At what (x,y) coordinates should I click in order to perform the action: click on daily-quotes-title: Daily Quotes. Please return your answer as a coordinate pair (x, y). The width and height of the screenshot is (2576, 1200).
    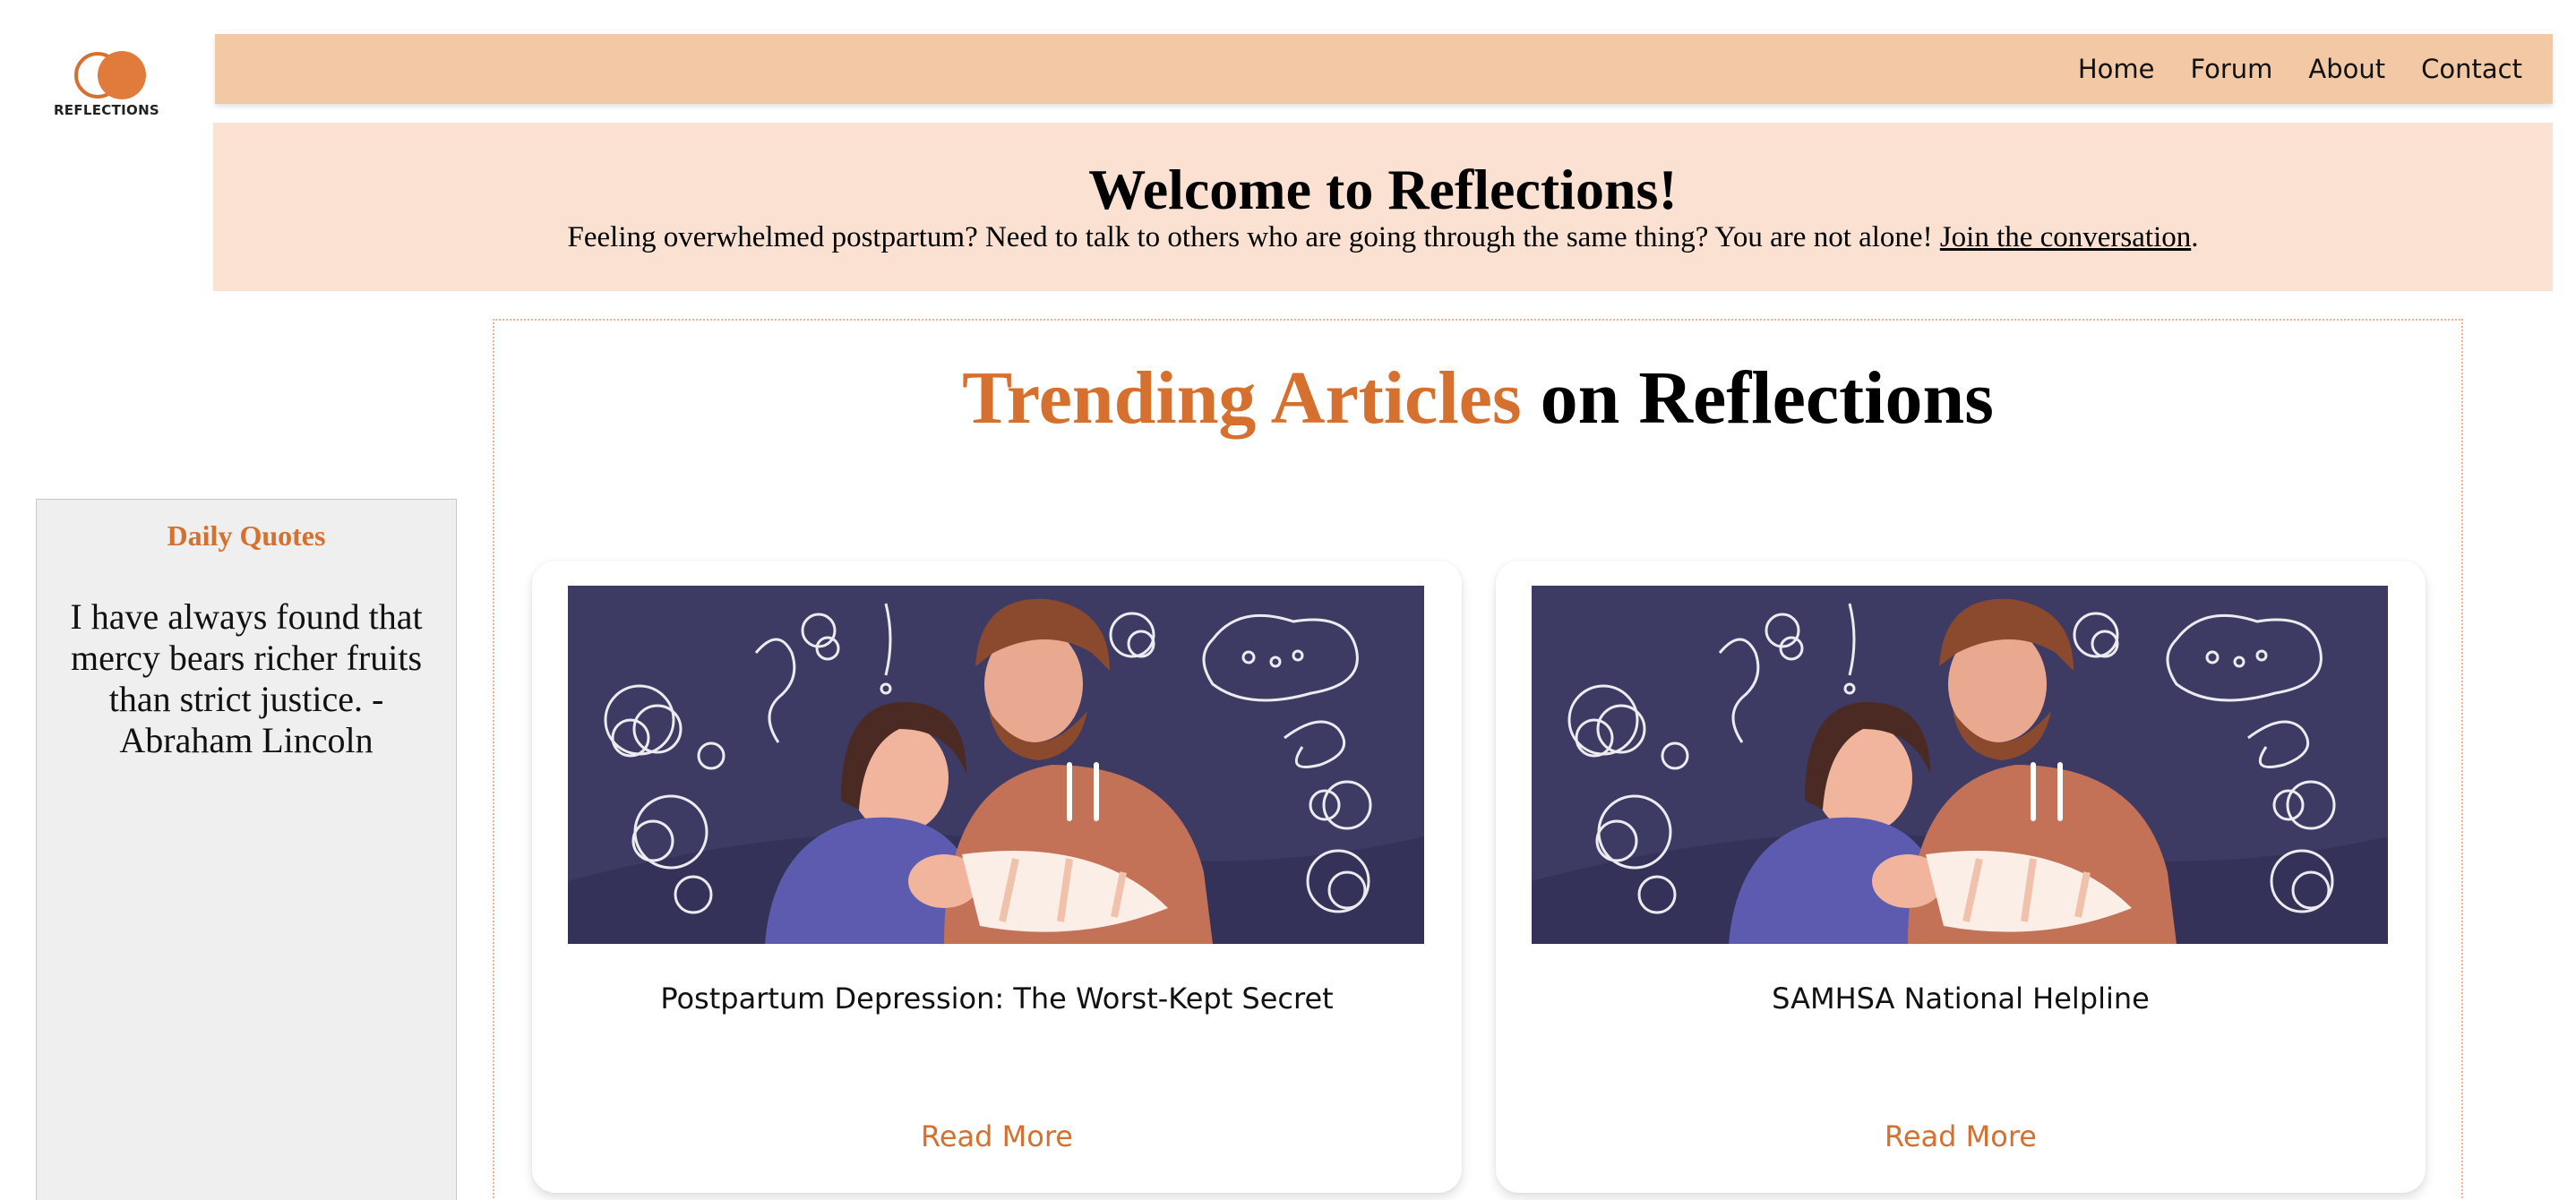
    Looking at the image, I should click on (246, 535).